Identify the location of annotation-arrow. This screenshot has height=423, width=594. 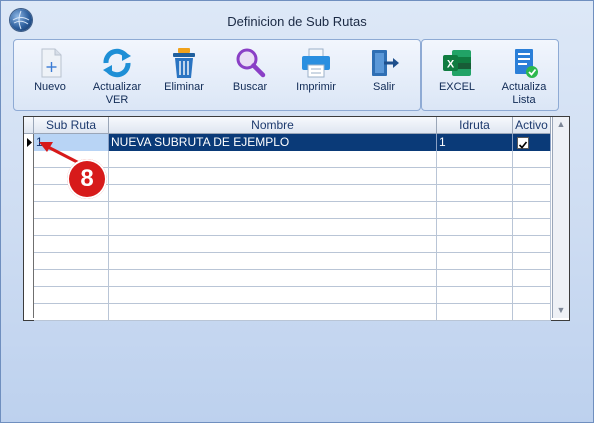
(60, 154).